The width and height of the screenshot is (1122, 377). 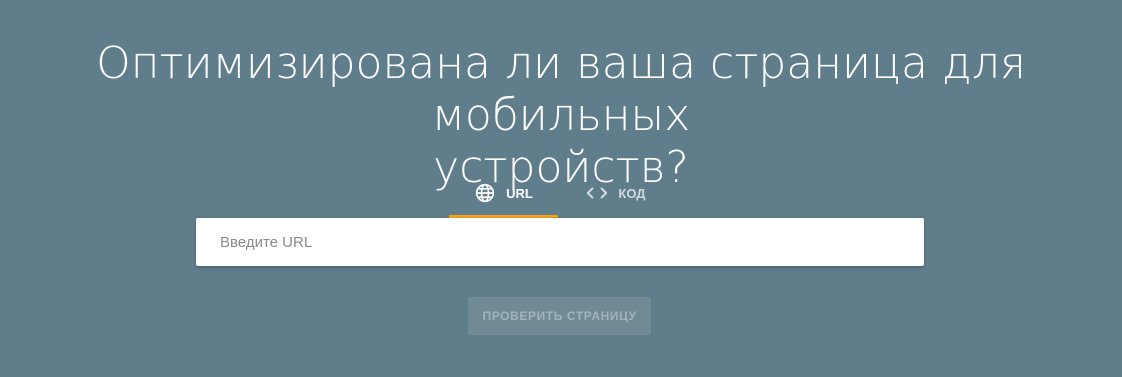 What do you see at coordinates (519, 193) in the screenshot?
I see `tab-url-label: URL` at bounding box center [519, 193].